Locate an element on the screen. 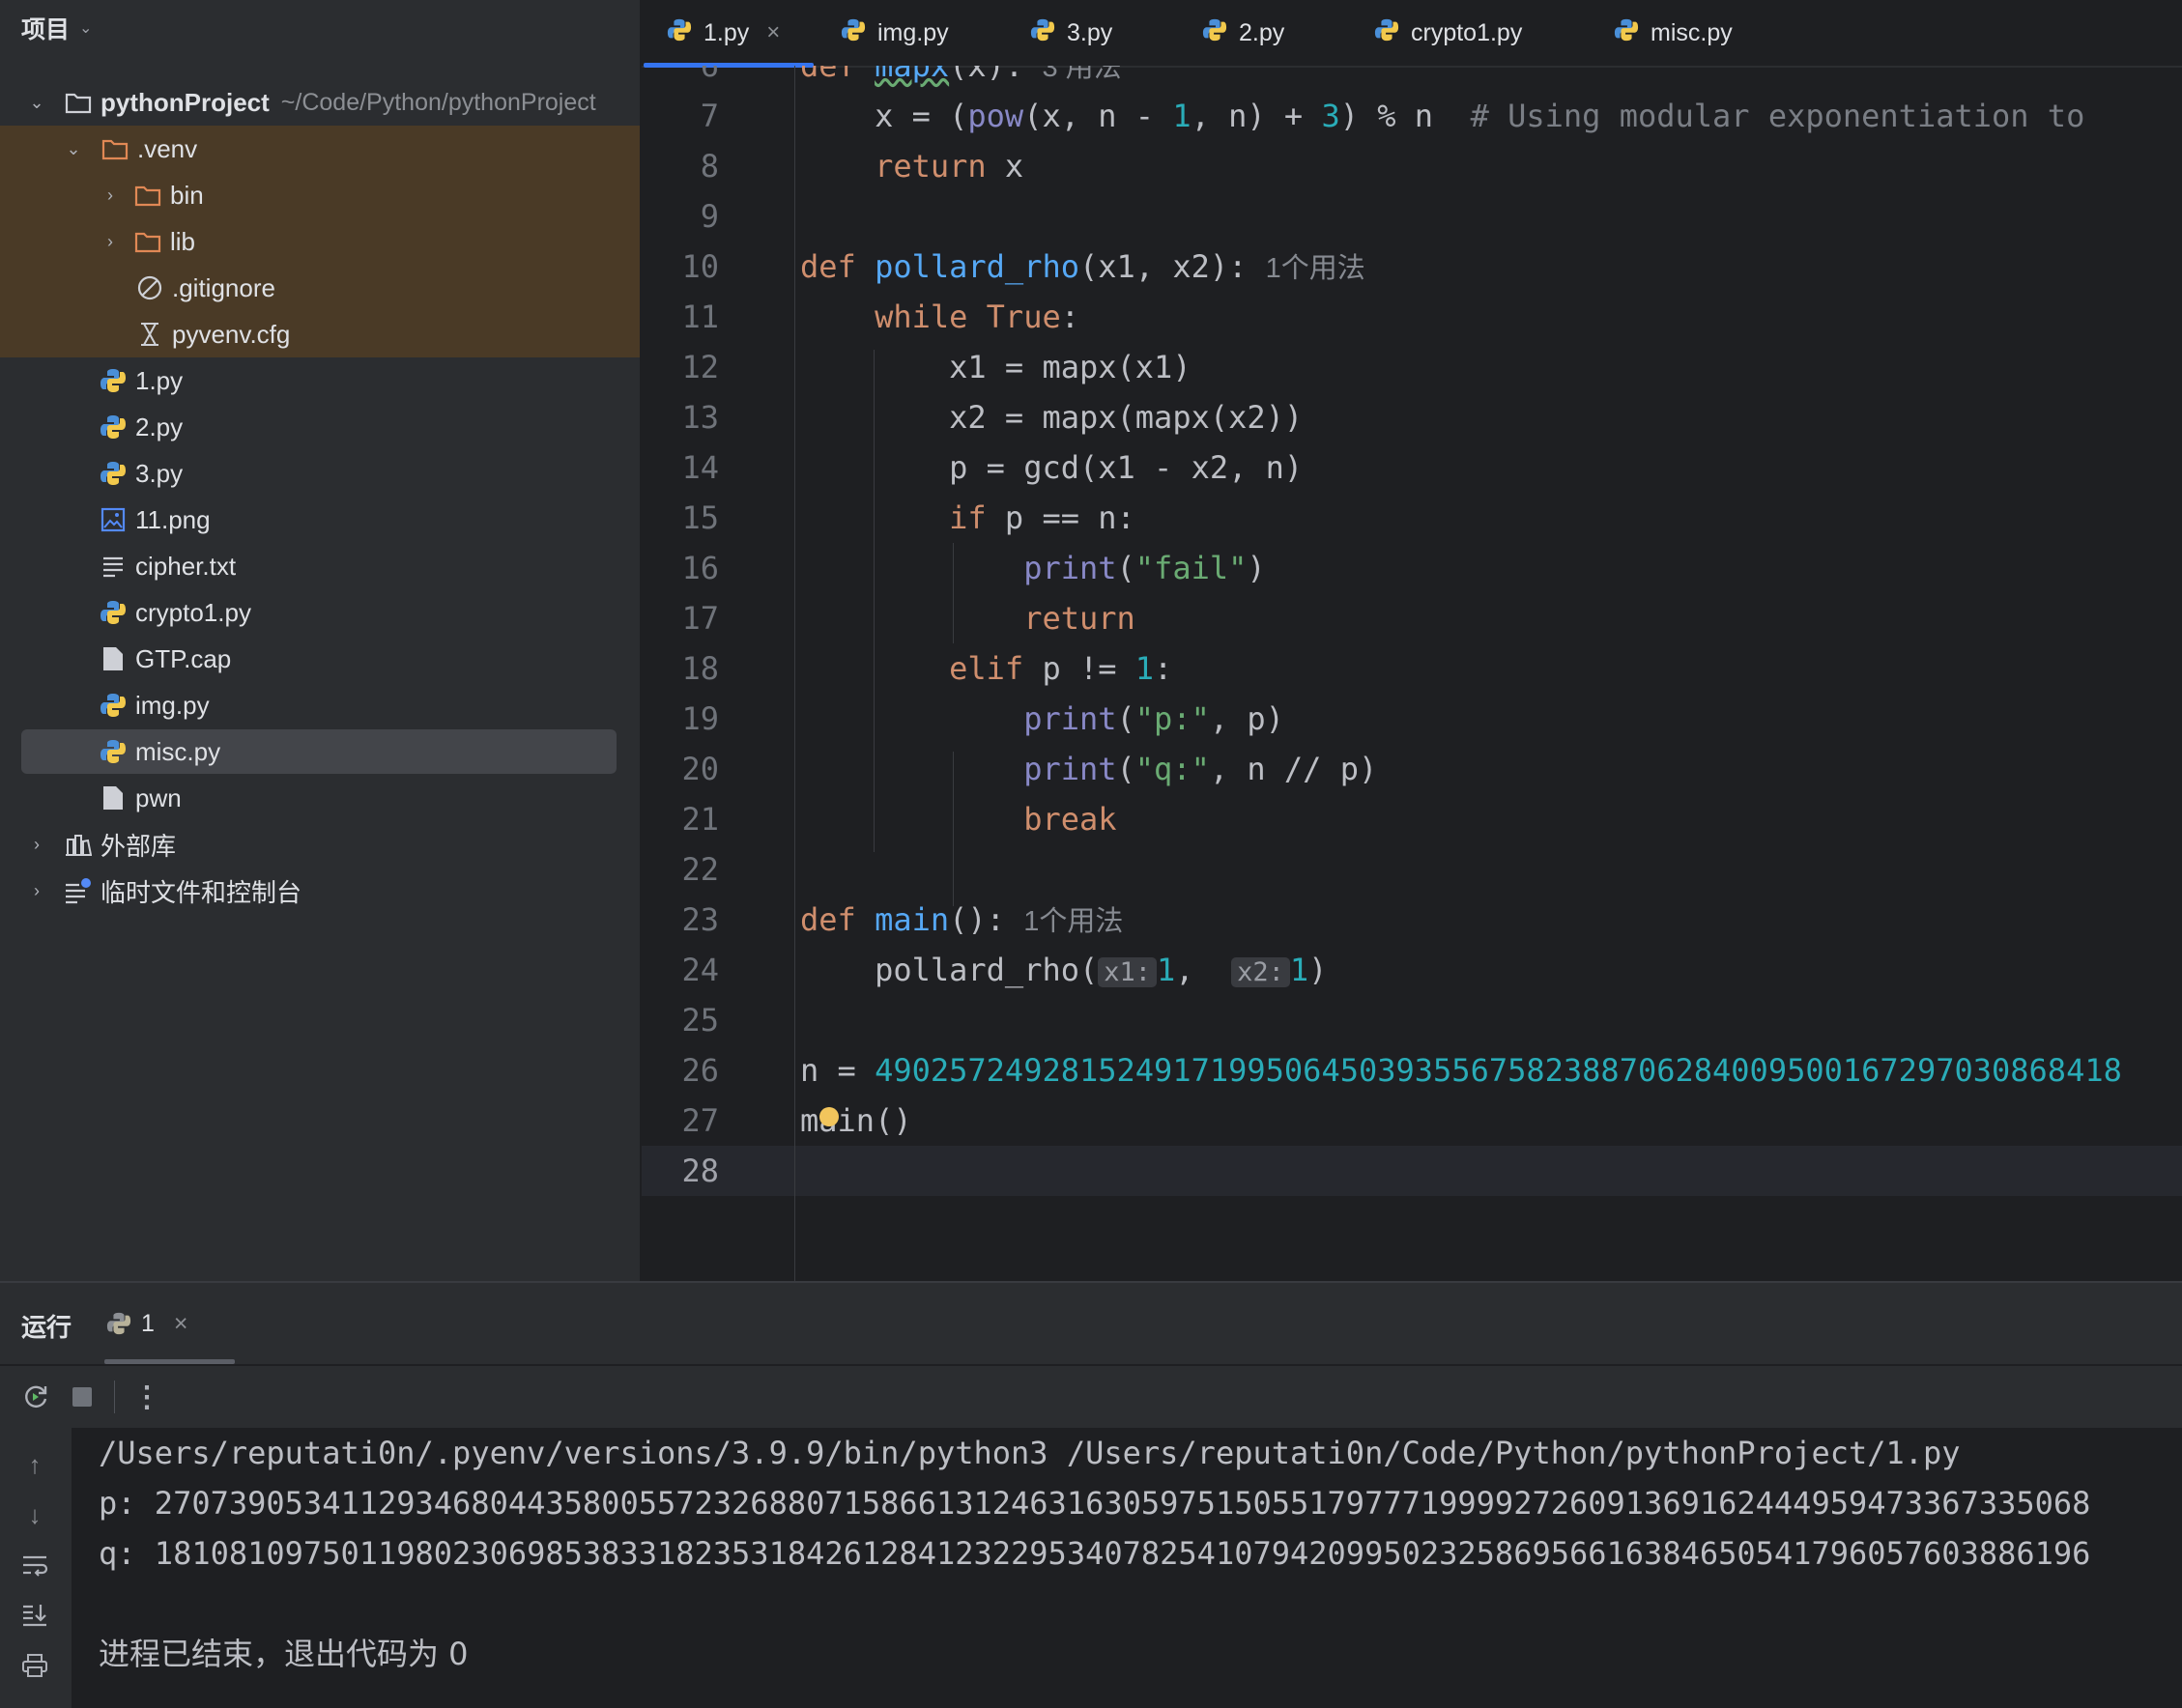  tree-folder-venv: ⌄ .venv is located at coordinates (320, 149).